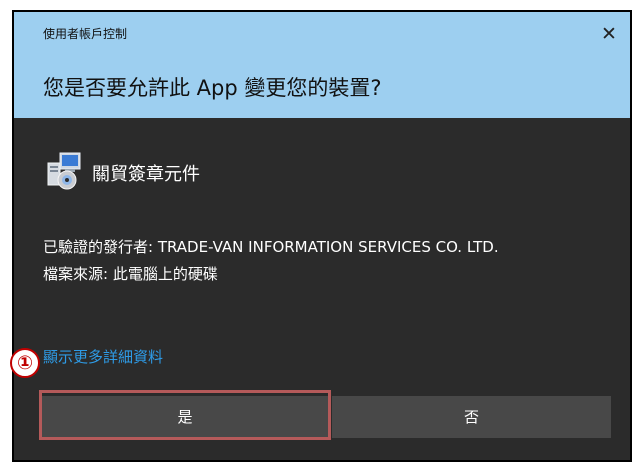 This screenshot has width=638, height=467. I want to click on close-icon: ✕, so click(609, 34).